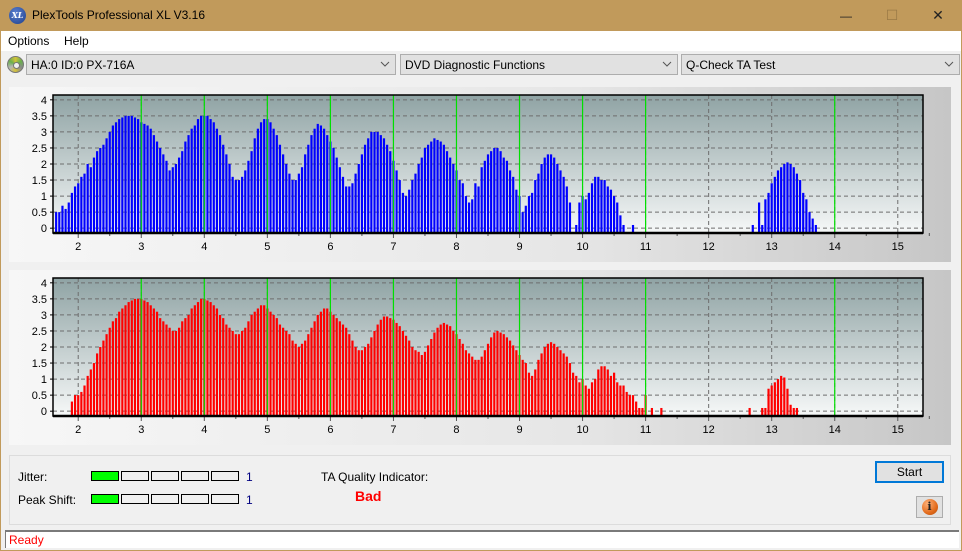  I want to click on x-tick-label: 4, so click(204, 247).